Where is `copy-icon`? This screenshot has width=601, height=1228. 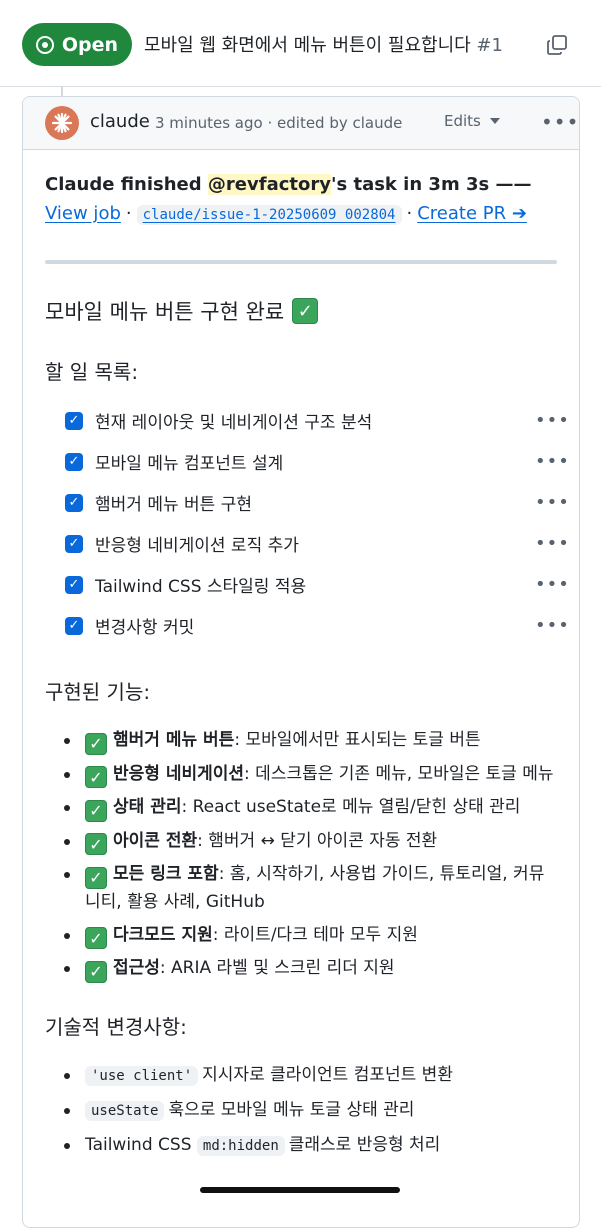 copy-icon is located at coordinates (557, 45).